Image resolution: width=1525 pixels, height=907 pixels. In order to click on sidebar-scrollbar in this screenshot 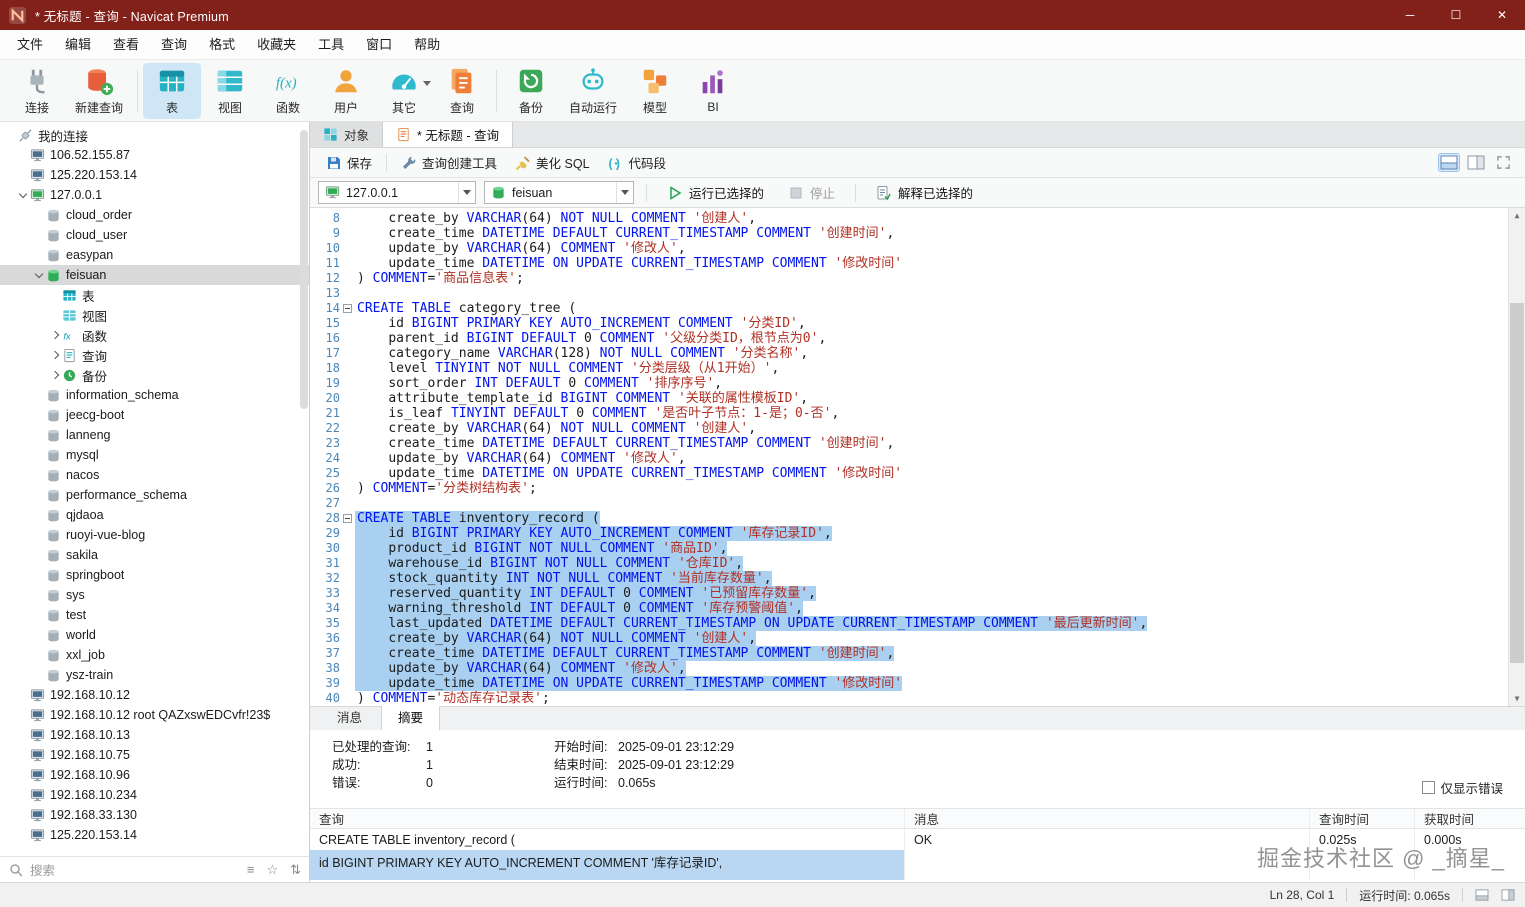, I will do `click(304, 269)`.